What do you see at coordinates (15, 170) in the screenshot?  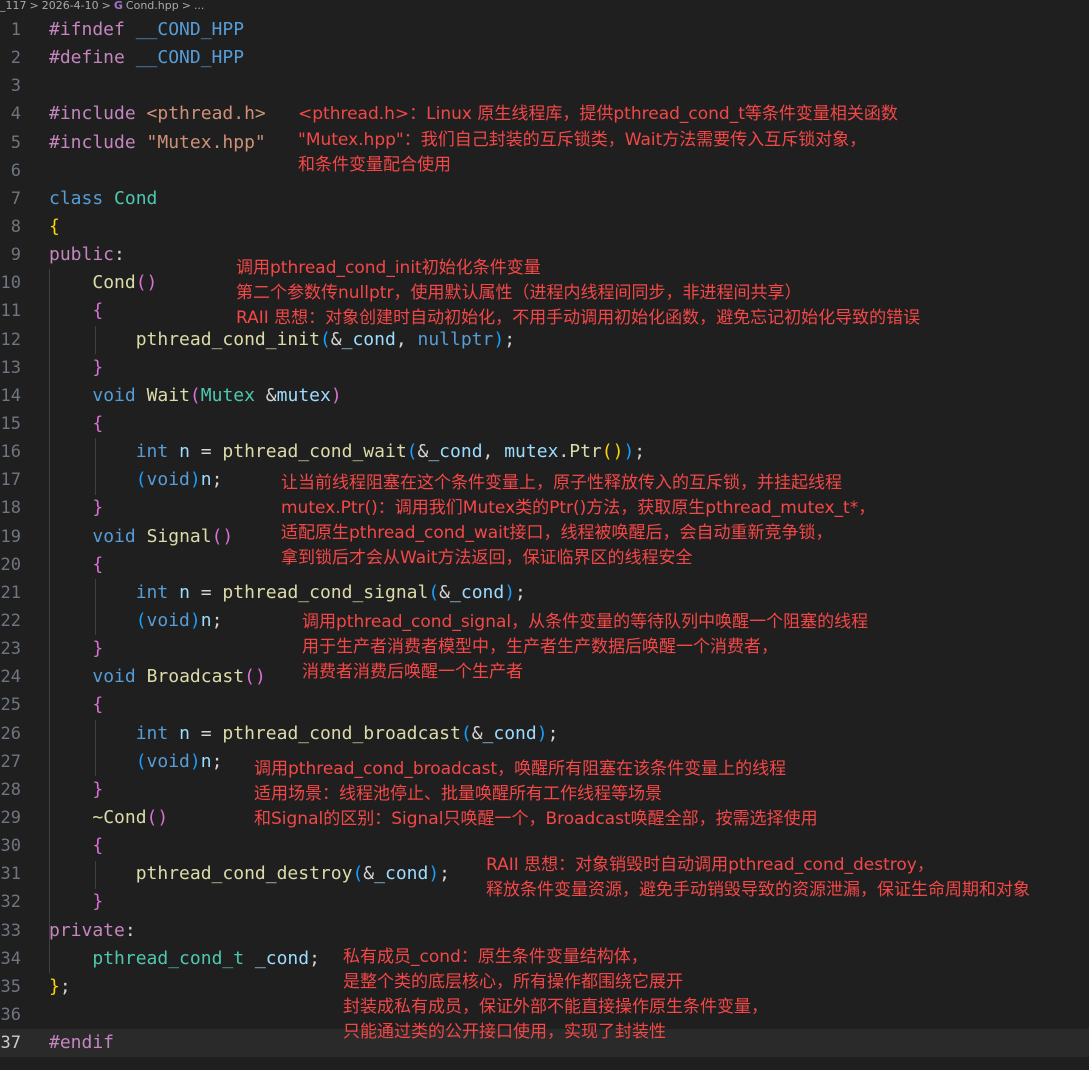 I see `line-number: 6` at bounding box center [15, 170].